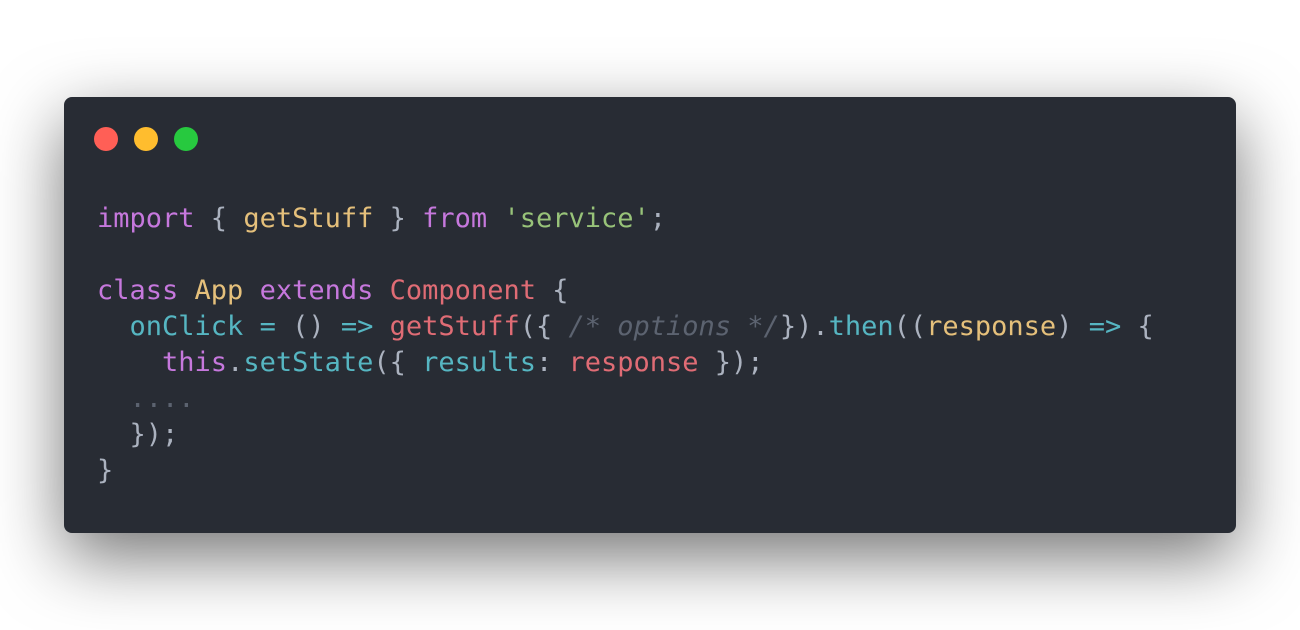  What do you see at coordinates (861, 326) in the screenshot?
I see `code-token-member: then` at bounding box center [861, 326].